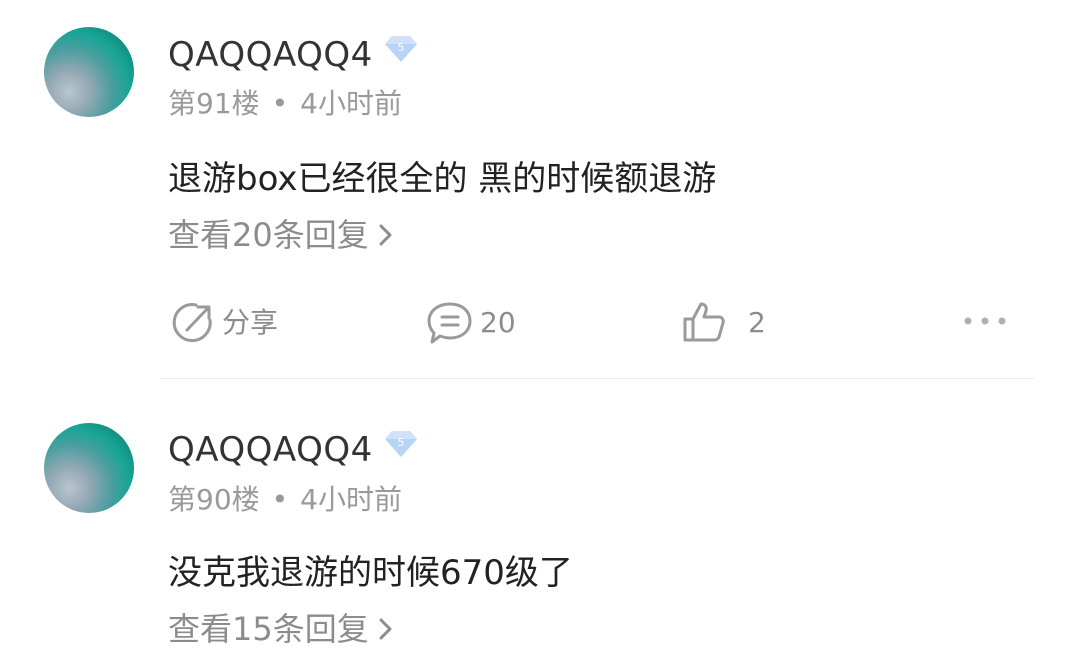 The width and height of the screenshot is (1070, 670). What do you see at coordinates (442, 179) in the screenshot?
I see `comment-text: 退游box已经很全的 黑的时候额退游` at bounding box center [442, 179].